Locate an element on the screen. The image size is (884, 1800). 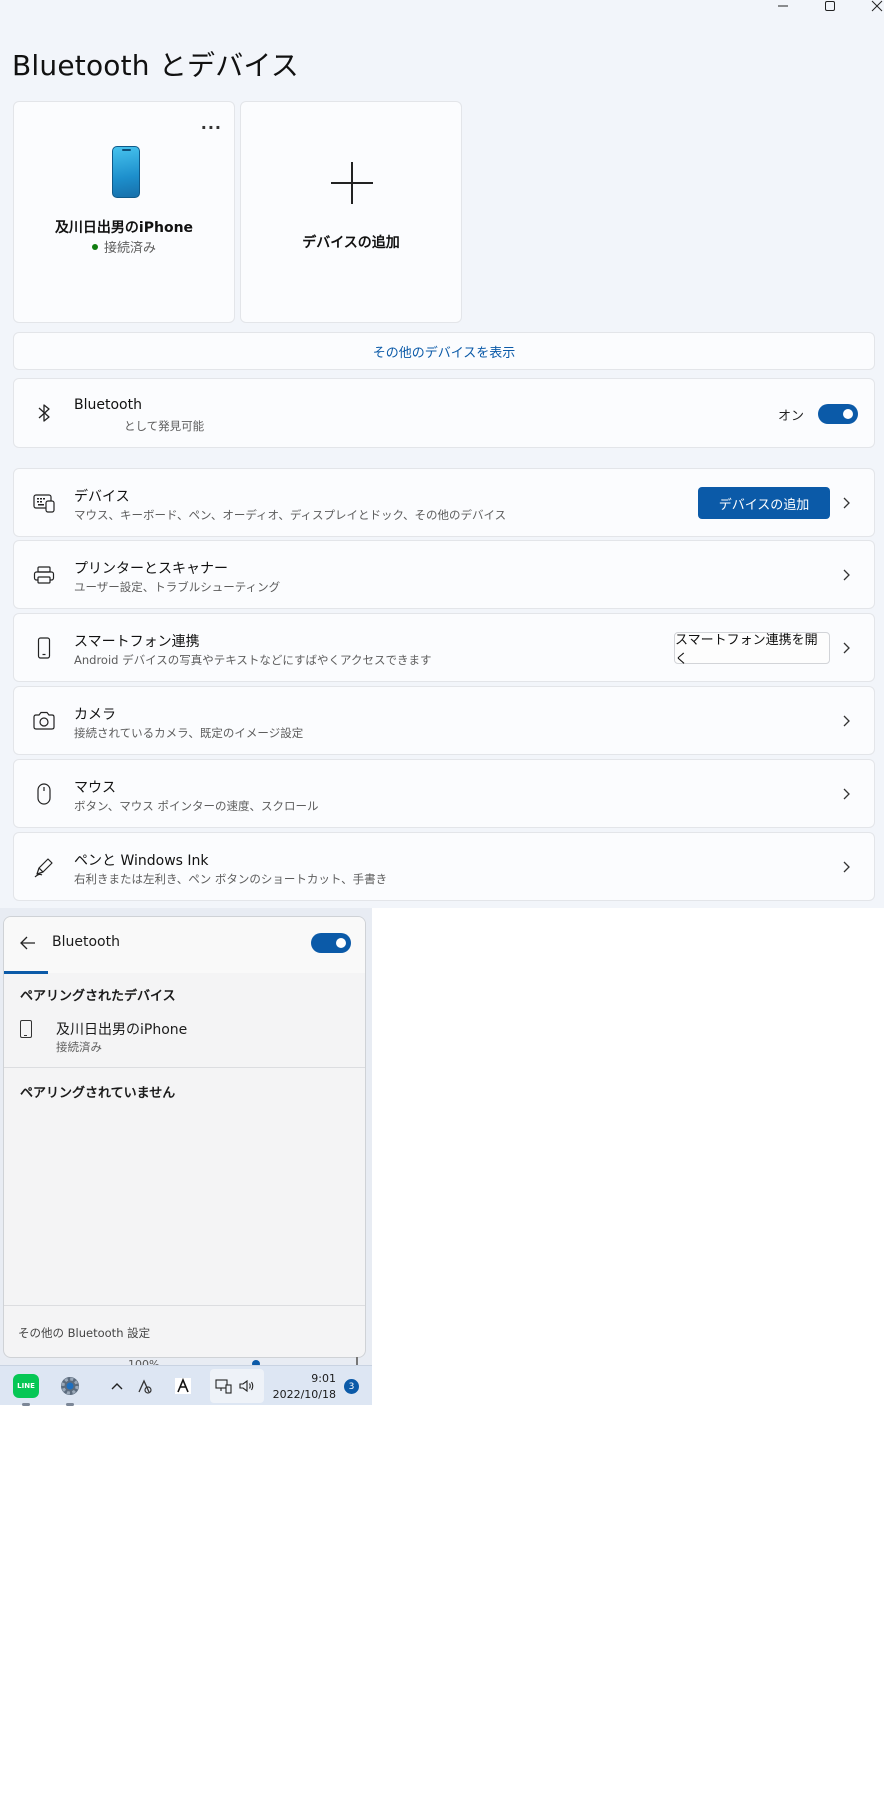
network-icon is located at coordinates (223, 1386).